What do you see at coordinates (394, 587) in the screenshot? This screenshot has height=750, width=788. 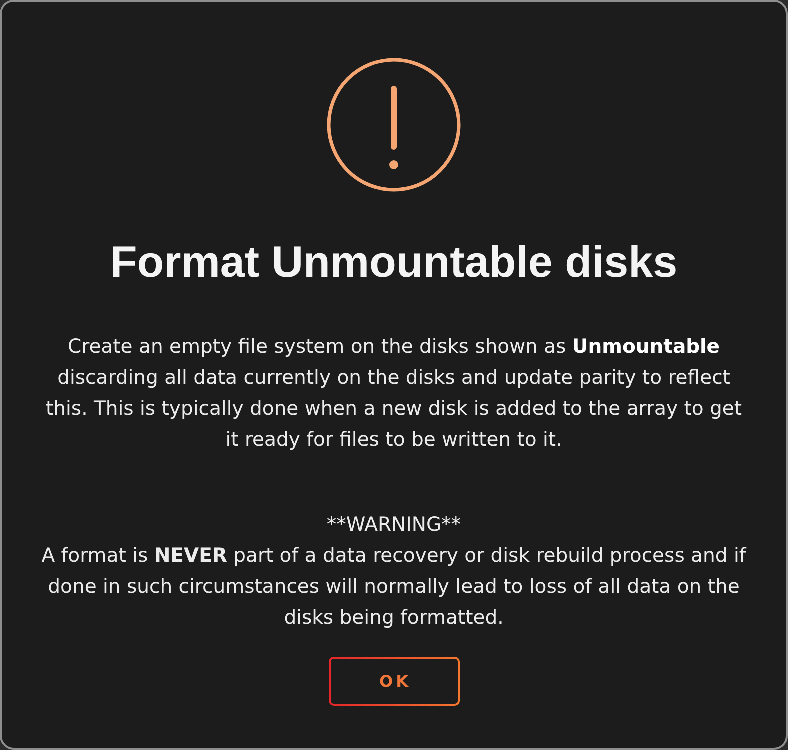 I see `warning-text: A format is NEVER part of a data recovery or disk rebuild process and if done in such circumstances will normally lead to loss of all data on the disks being formatted.` at bounding box center [394, 587].